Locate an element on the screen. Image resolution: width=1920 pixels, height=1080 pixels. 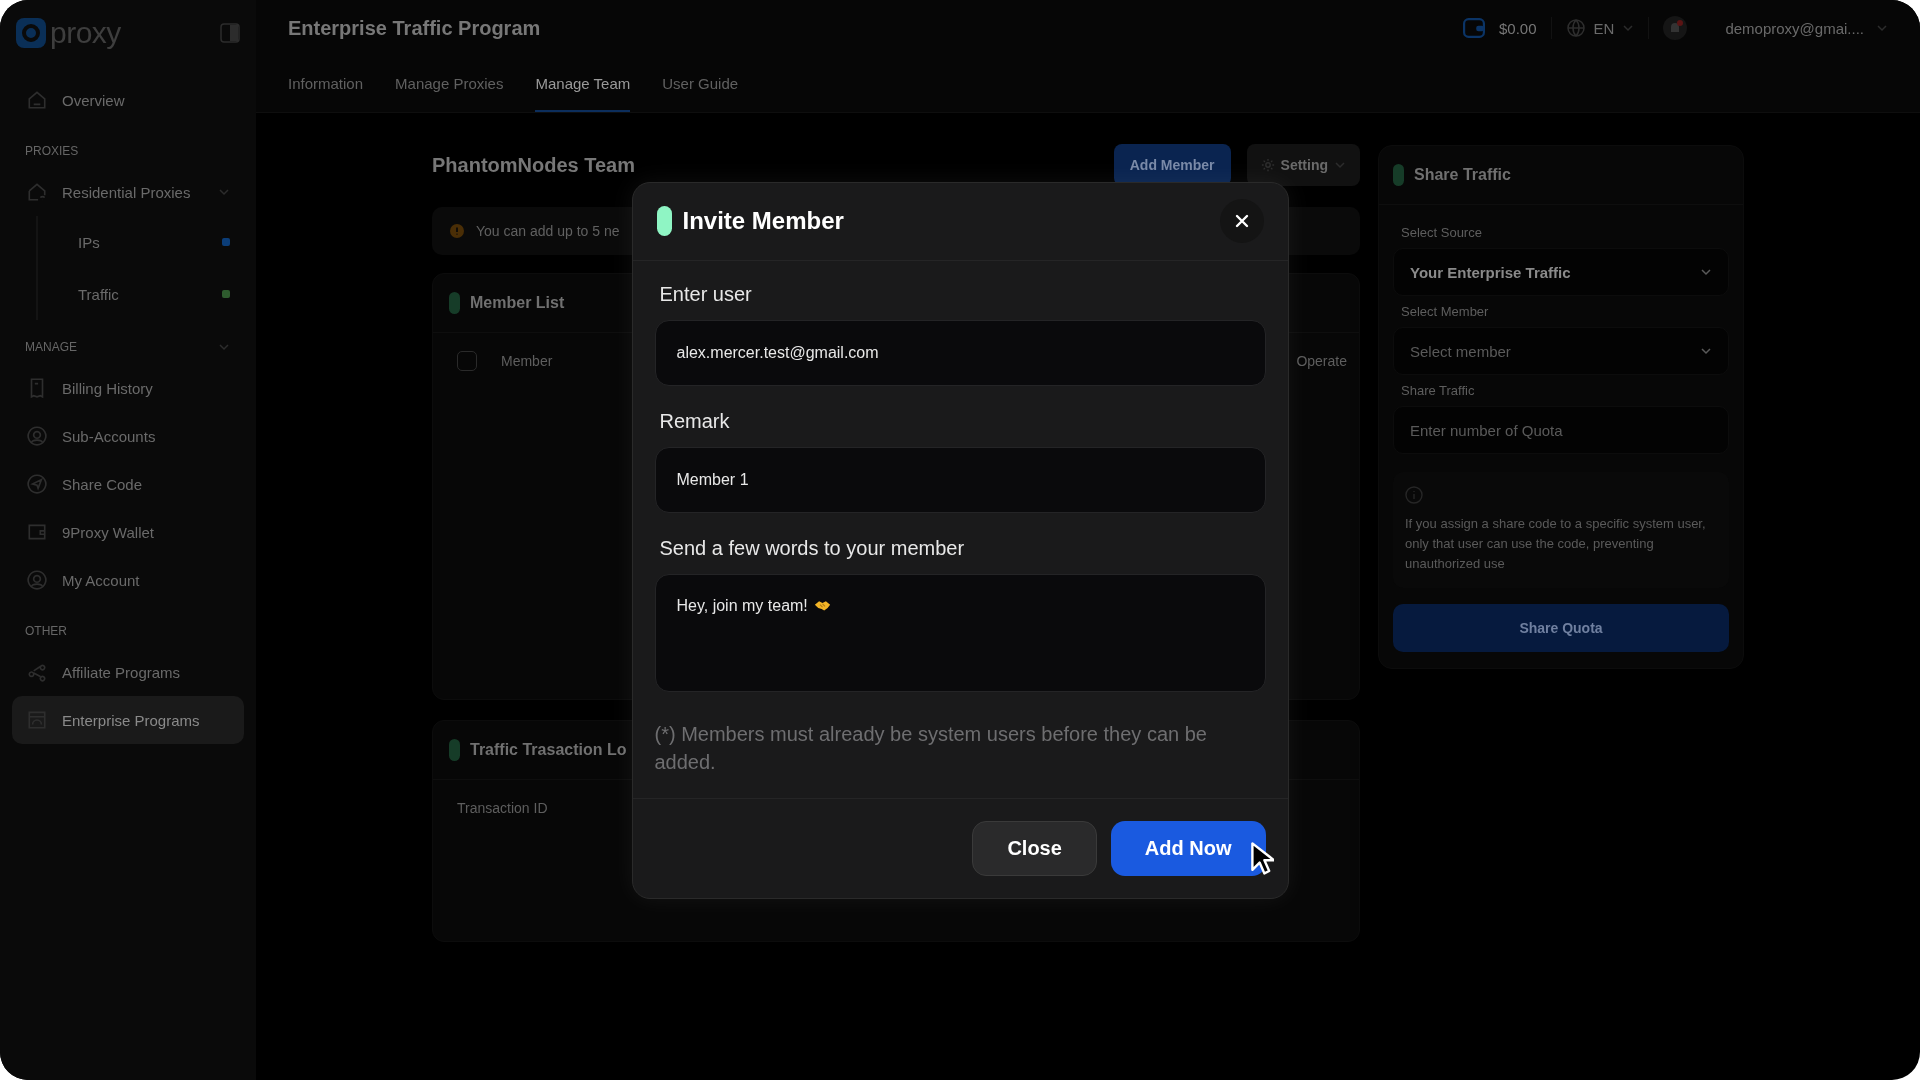
tab: Manage Proxies is located at coordinates (449, 84).